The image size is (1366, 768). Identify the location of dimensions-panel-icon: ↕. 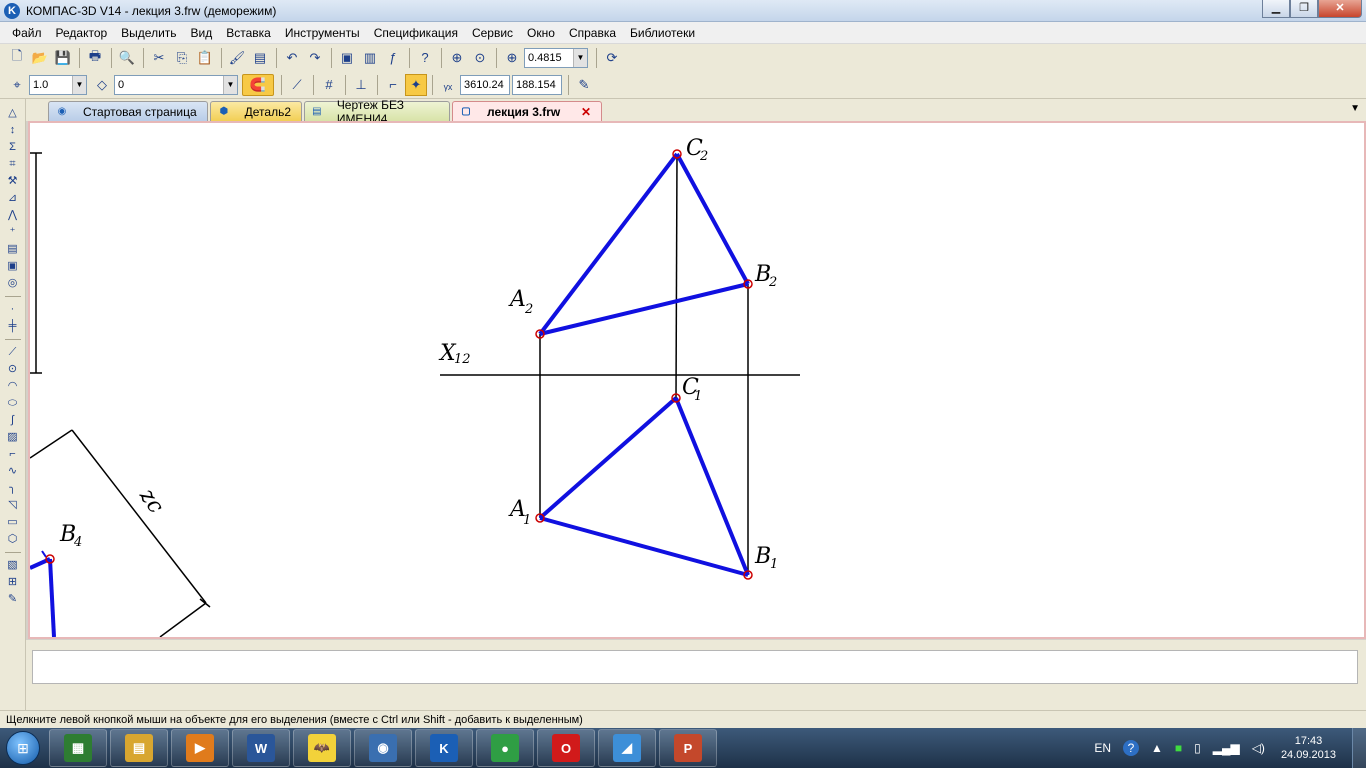
(13, 130).